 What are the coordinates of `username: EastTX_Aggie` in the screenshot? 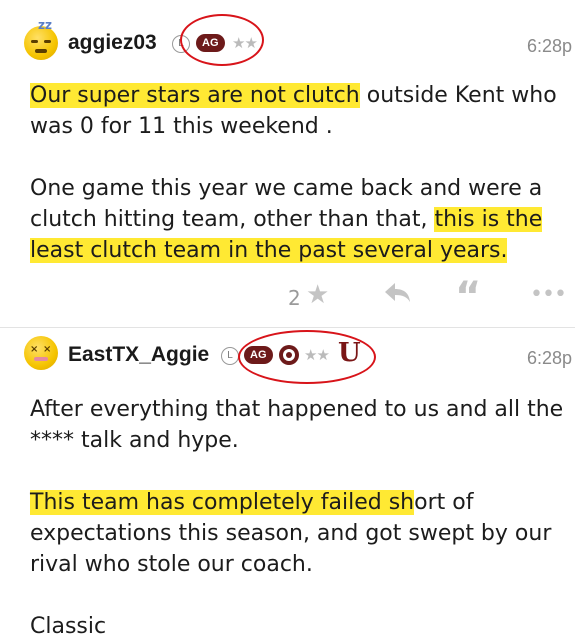 It's located at (138, 355).